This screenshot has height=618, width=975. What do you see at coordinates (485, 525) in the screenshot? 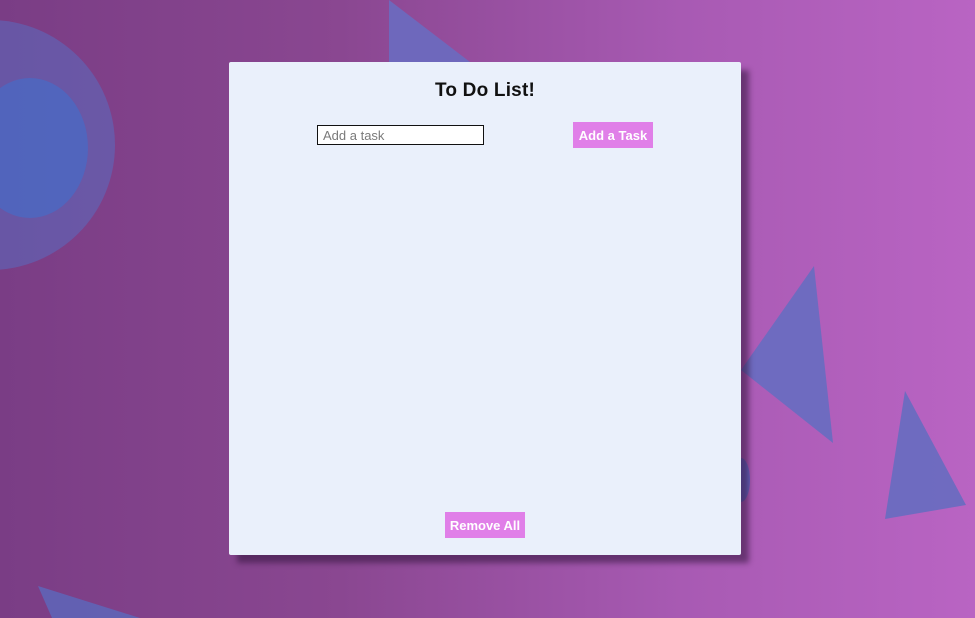
I see `remove-all-button: Remove All` at bounding box center [485, 525].